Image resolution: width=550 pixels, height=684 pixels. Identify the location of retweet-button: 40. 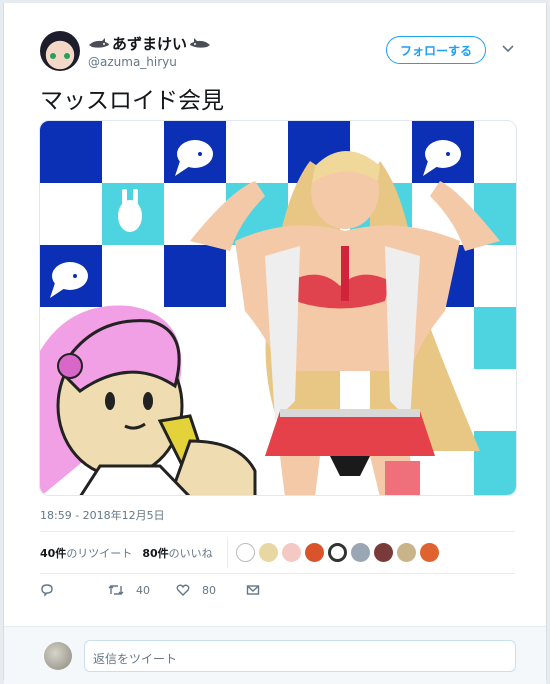
(129, 590).